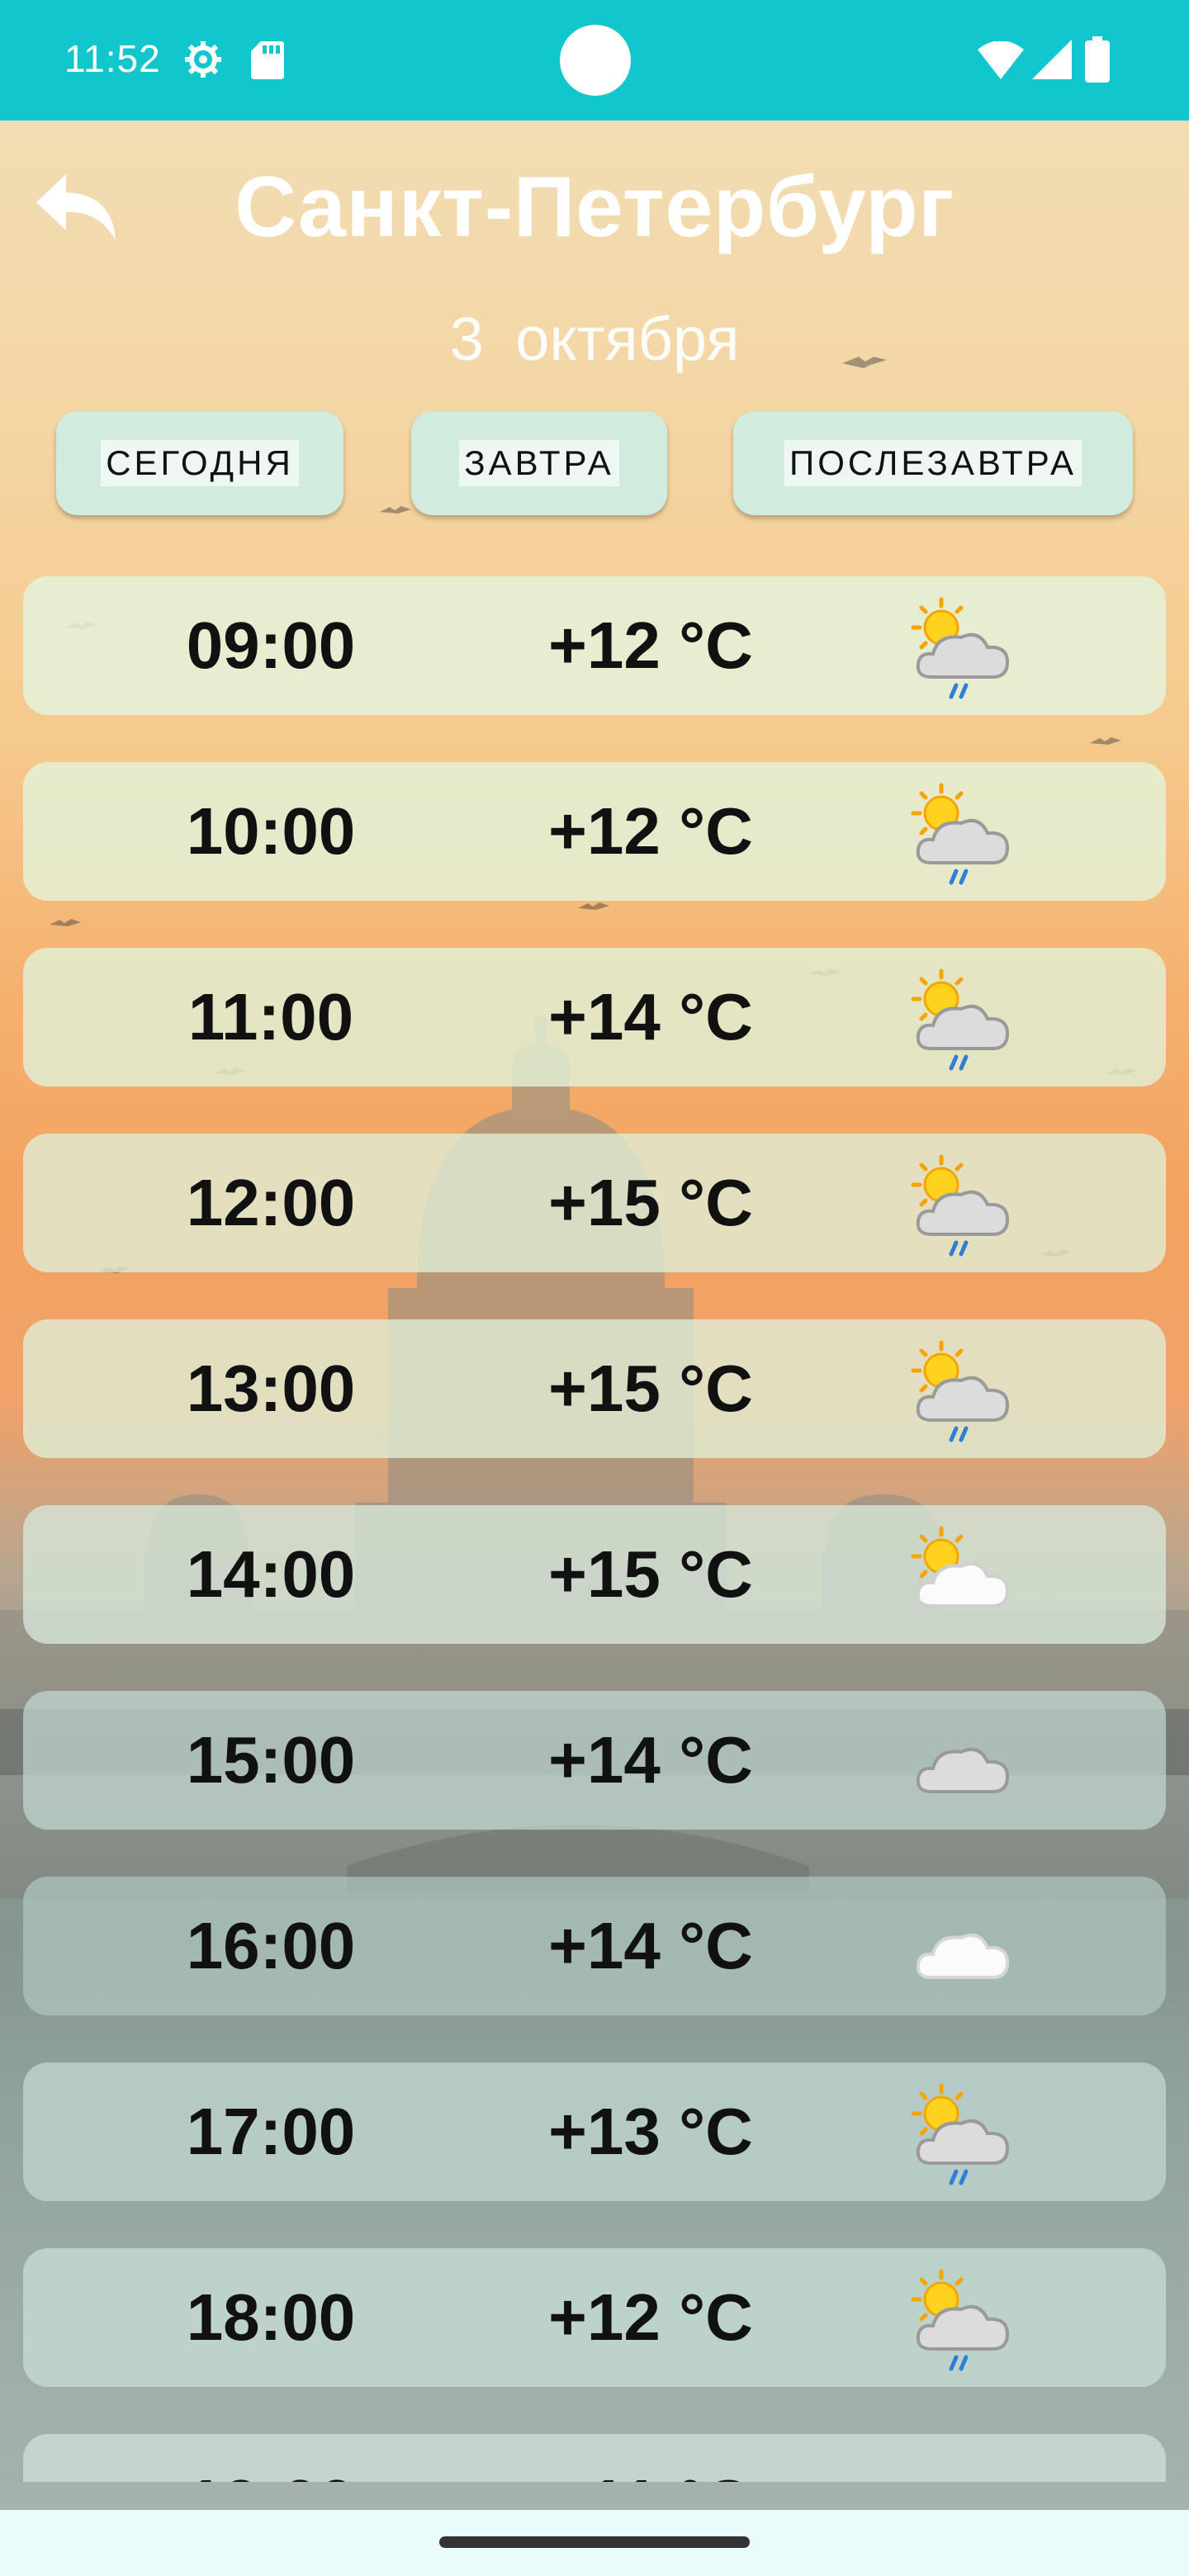 This screenshot has width=1189, height=2576. I want to click on forecast-row: 18:00 +12 °C, so click(594, 2317).